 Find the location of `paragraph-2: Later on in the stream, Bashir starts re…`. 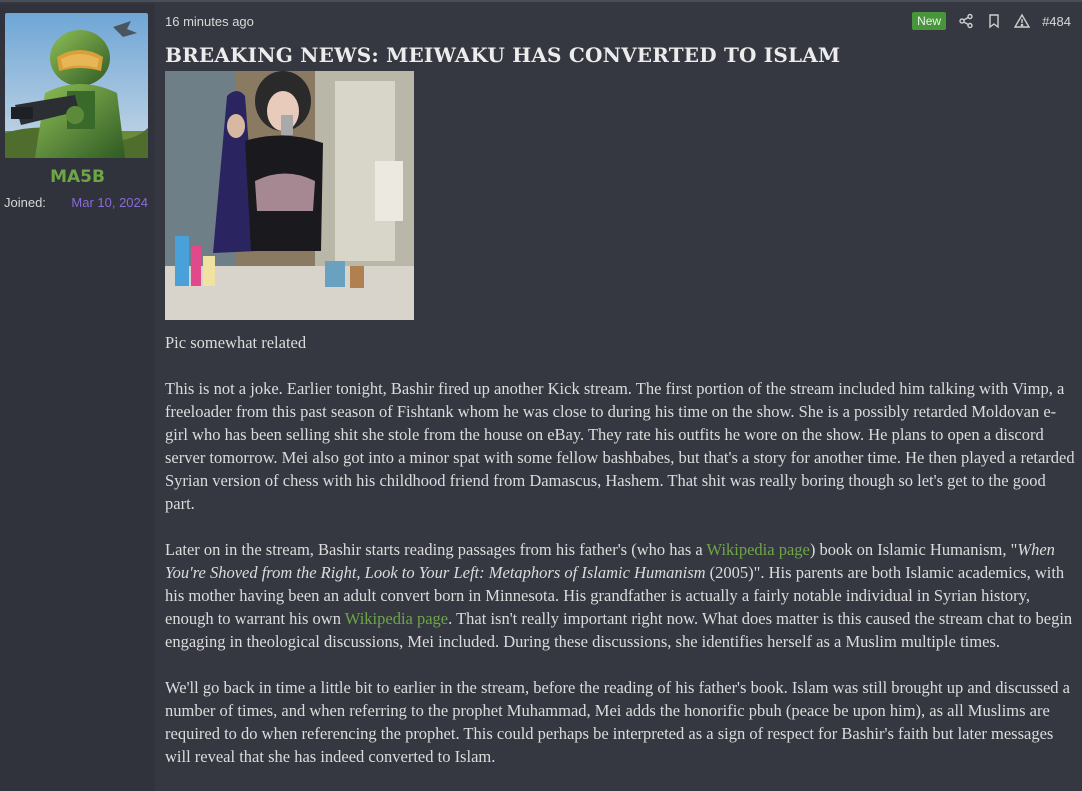

paragraph-2: Later on in the stream, Bashir starts re… is located at coordinates (620, 595).